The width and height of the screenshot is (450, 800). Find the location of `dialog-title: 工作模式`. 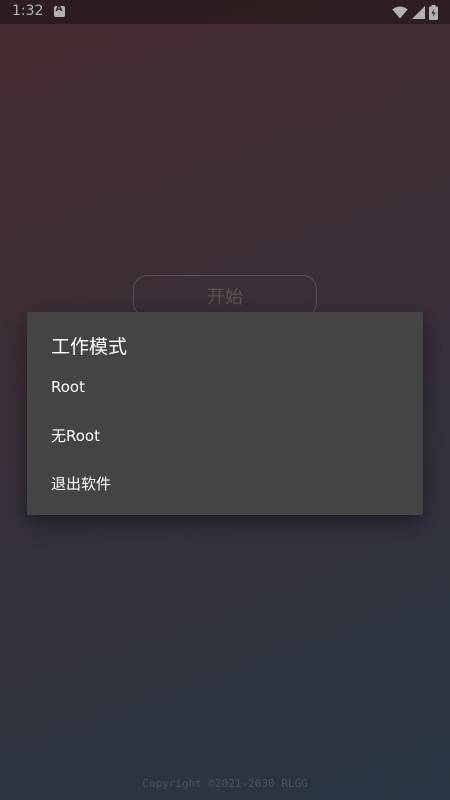

dialog-title: 工作模式 is located at coordinates (89, 347).